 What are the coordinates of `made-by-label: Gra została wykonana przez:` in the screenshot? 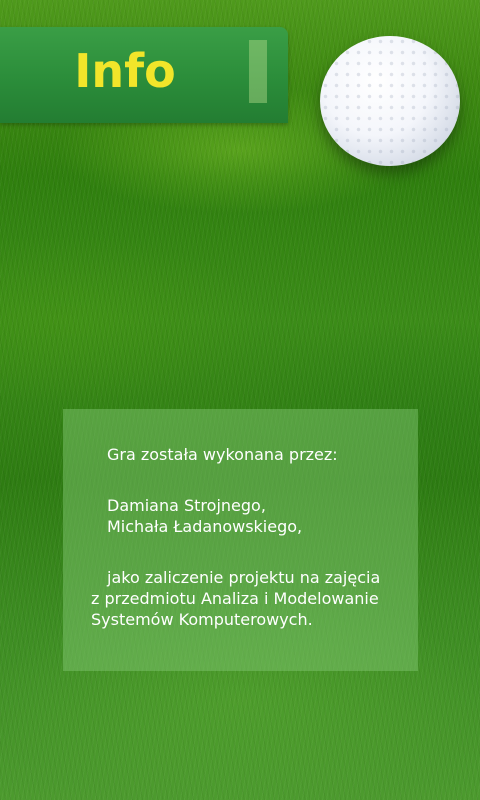 It's located at (222, 454).